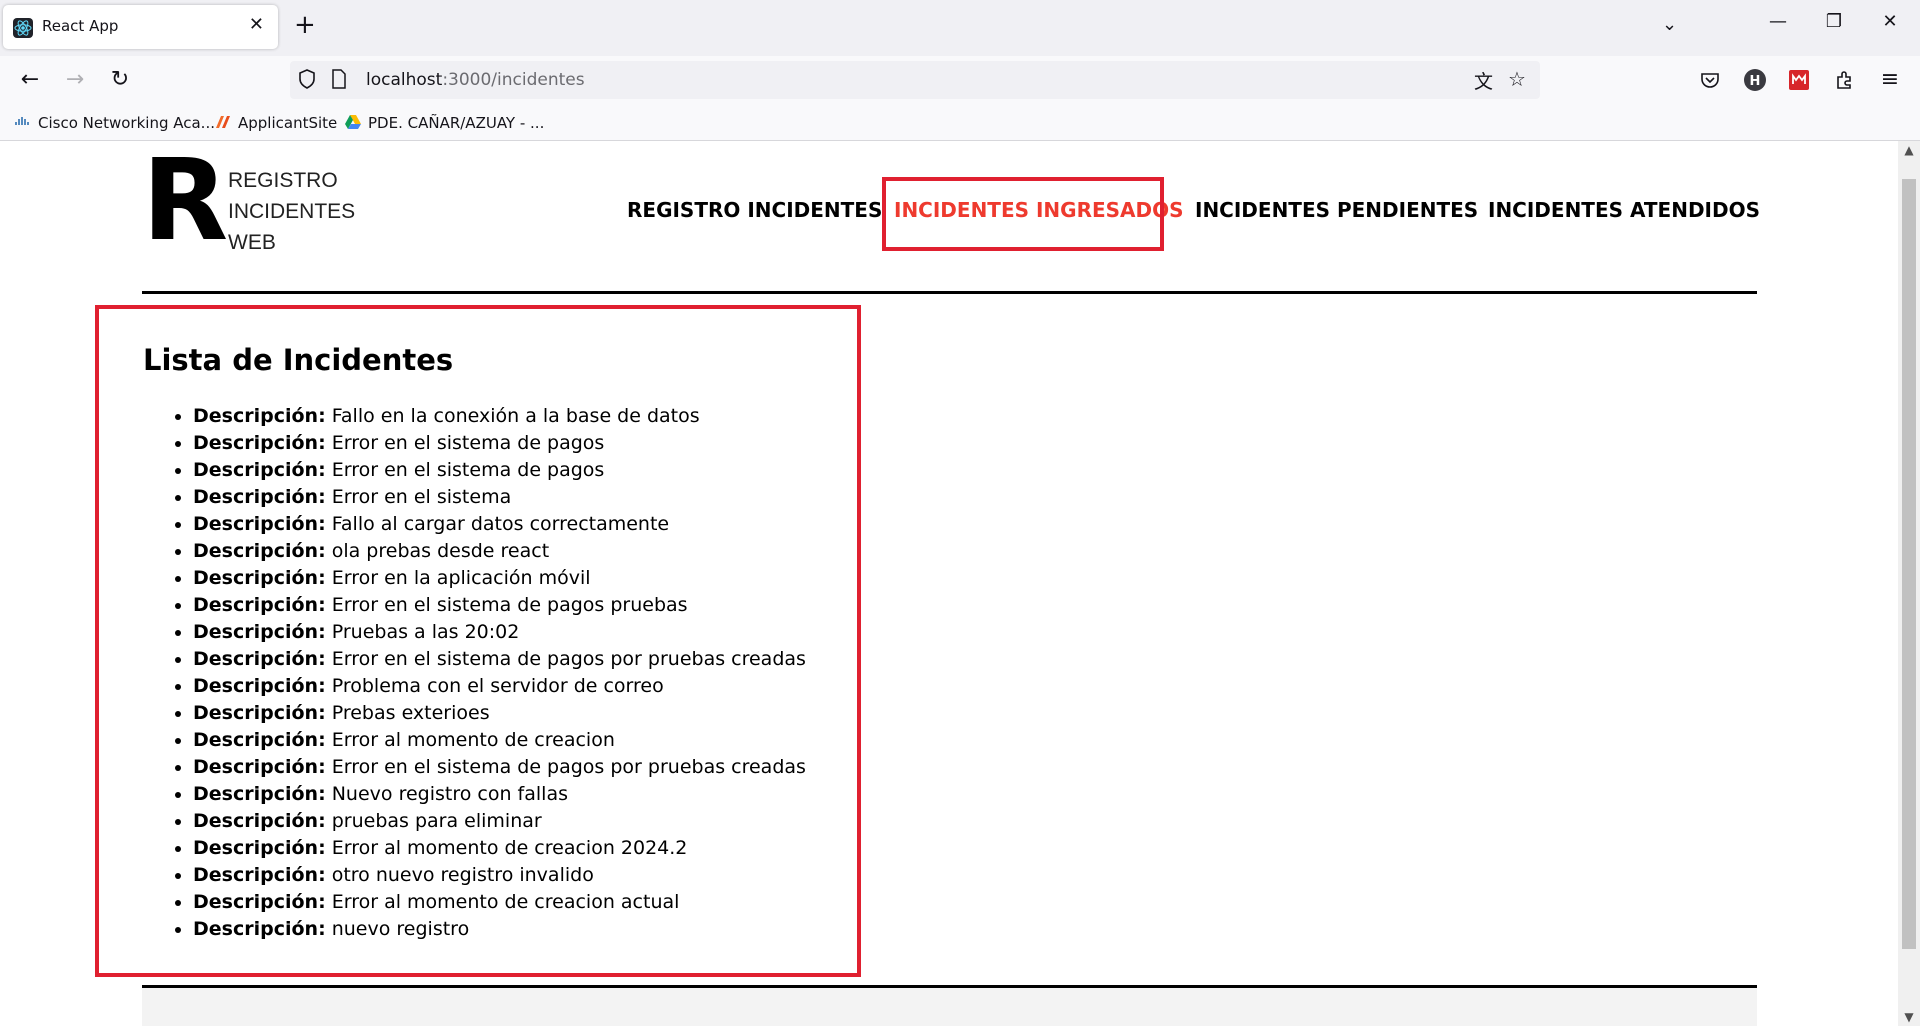  Describe the element at coordinates (1890, 21) in the screenshot. I see `window-close-icon: ✕` at that location.